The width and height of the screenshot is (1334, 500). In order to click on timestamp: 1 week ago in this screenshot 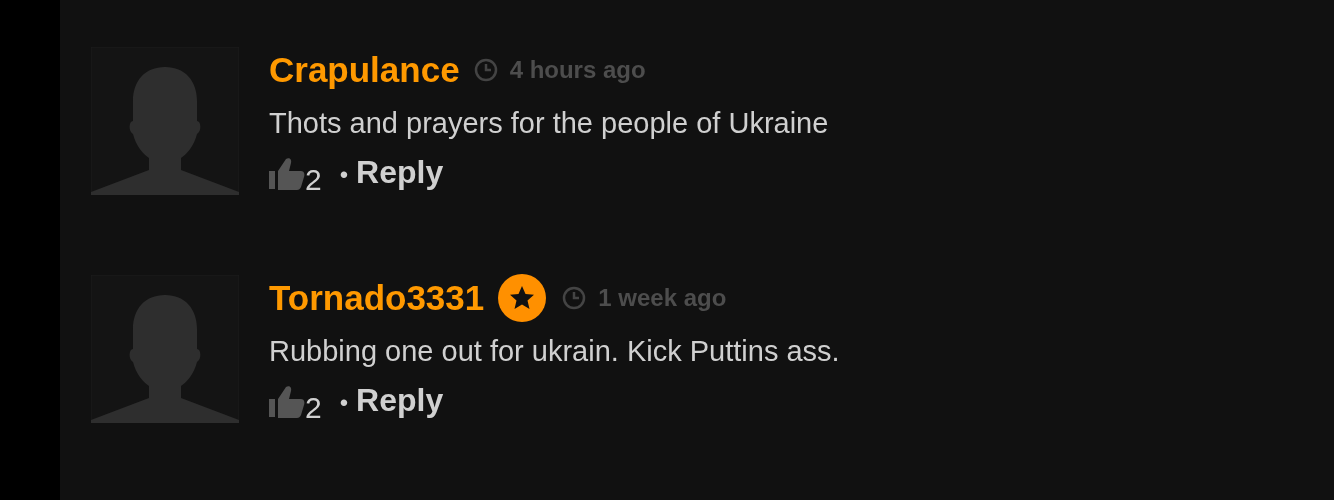, I will do `click(662, 298)`.